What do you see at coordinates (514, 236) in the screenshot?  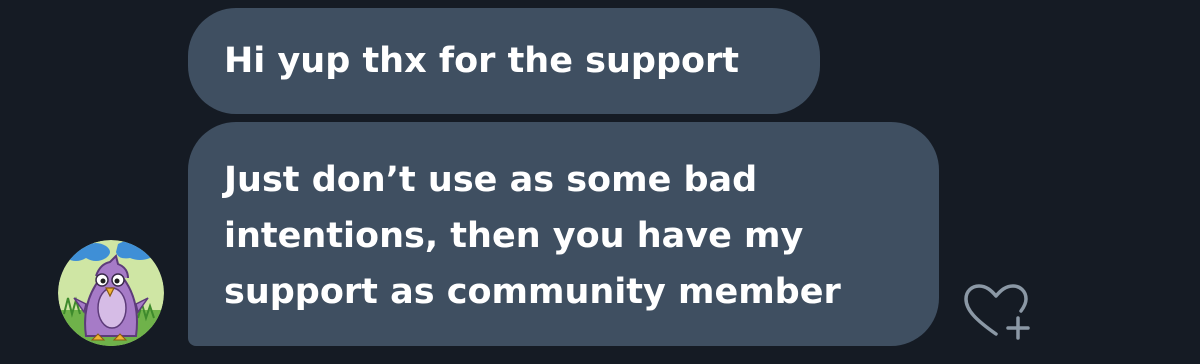 I see `message-text-line: intentions, then you have my` at bounding box center [514, 236].